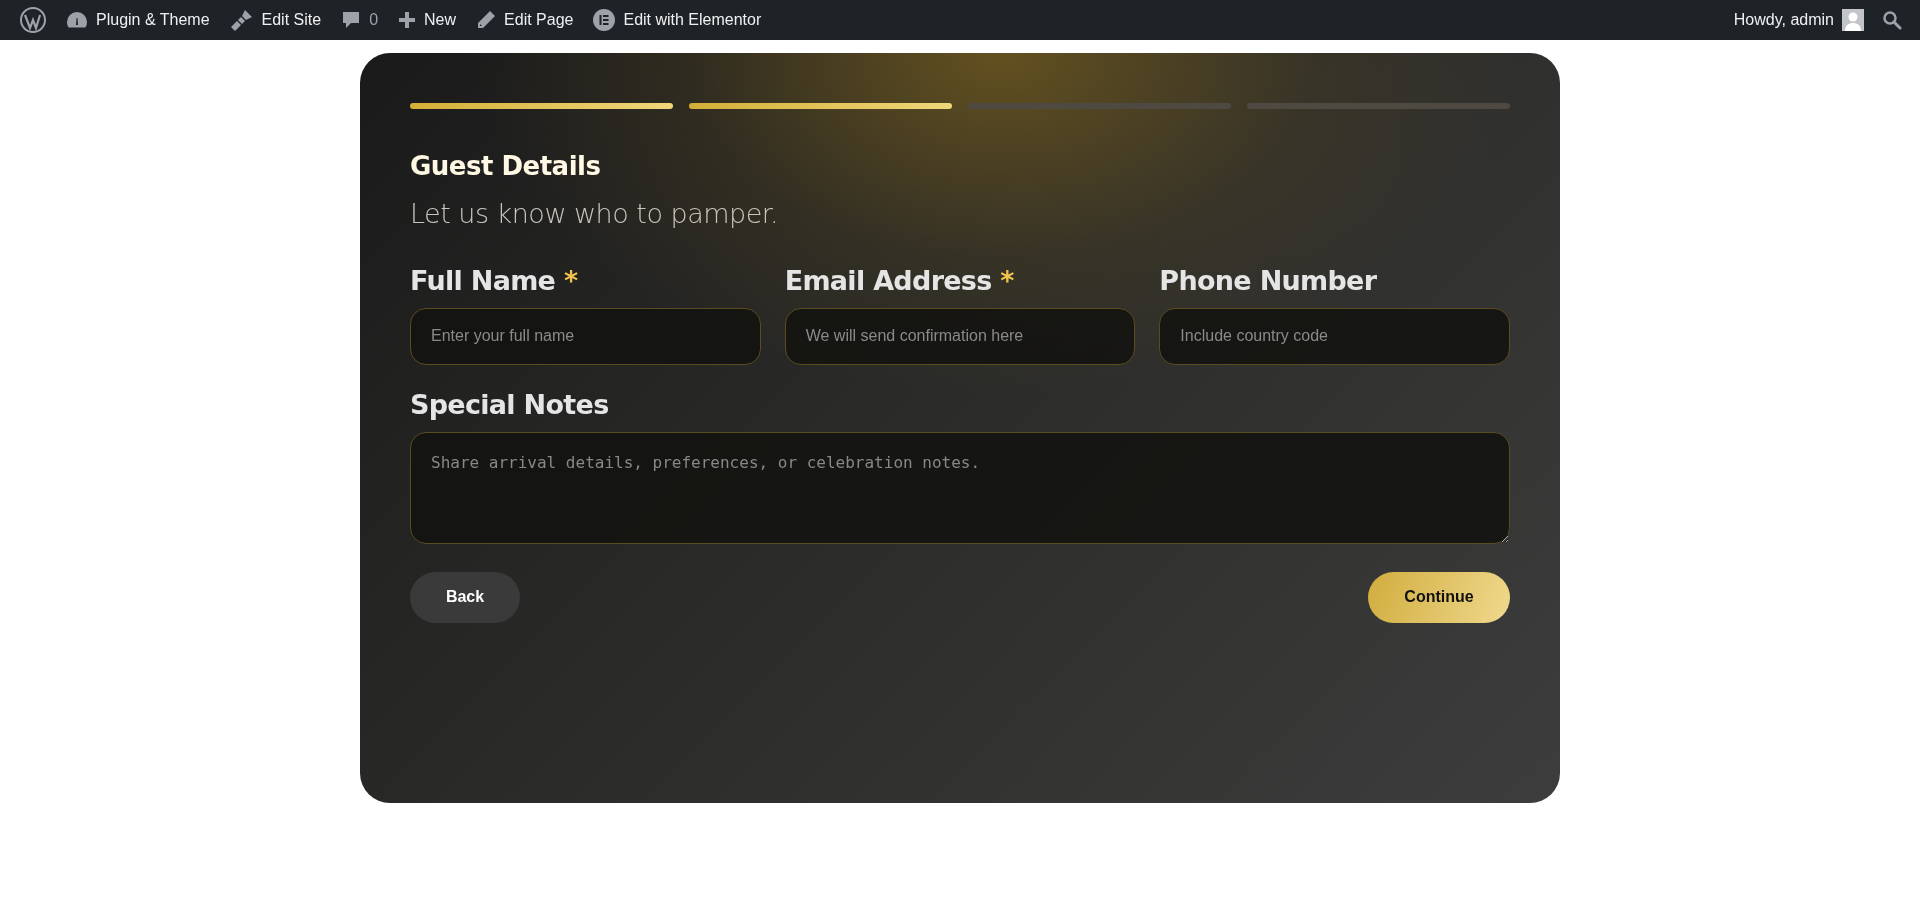 The image size is (1920, 918). Describe the element at coordinates (960, 336) in the screenshot. I see `input-field: We will send confirmation here` at that location.